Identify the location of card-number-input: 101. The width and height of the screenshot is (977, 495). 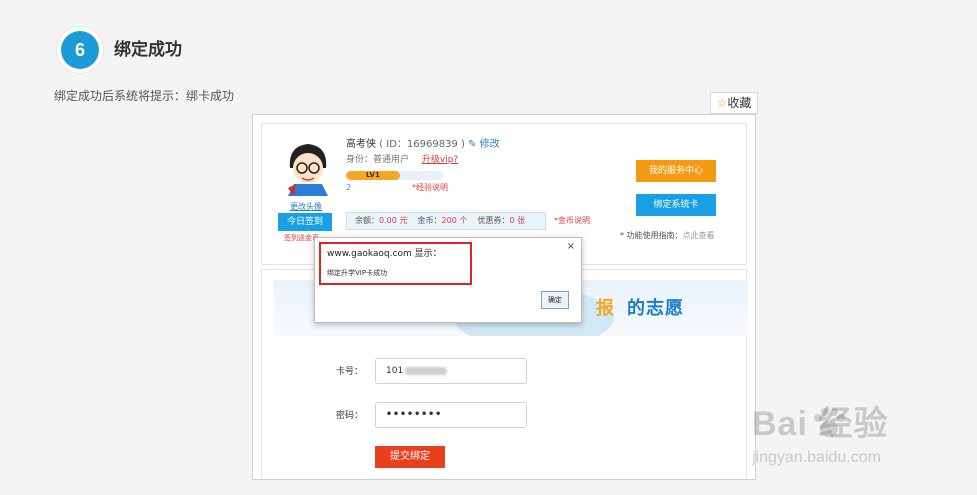
(451, 371).